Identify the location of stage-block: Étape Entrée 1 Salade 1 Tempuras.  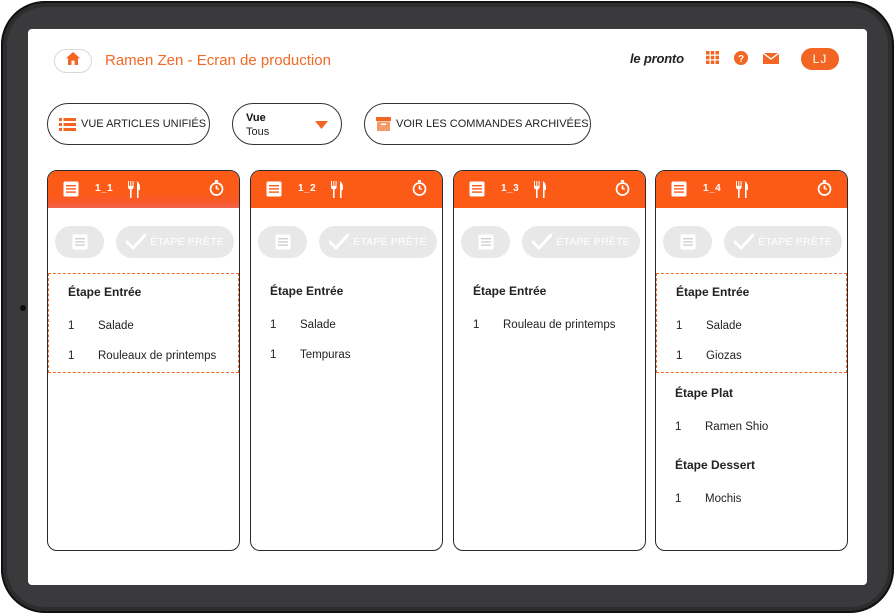
(346, 323).